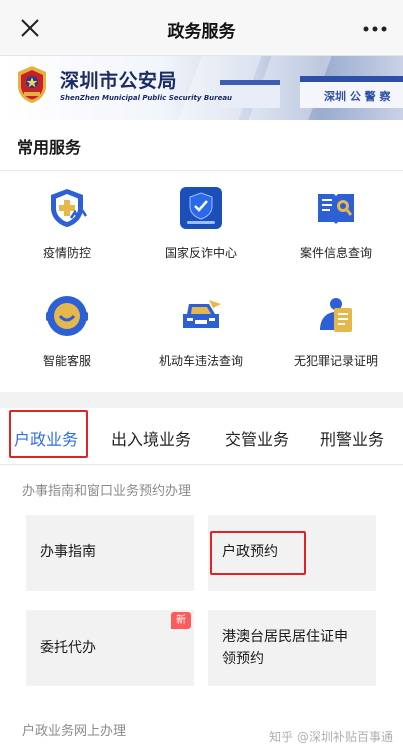 This screenshot has width=403, height=755. What do you see at coordinates (48, 434) in the screenshot?
I see `highlight-box-tab` at bounding box center [48, 434].